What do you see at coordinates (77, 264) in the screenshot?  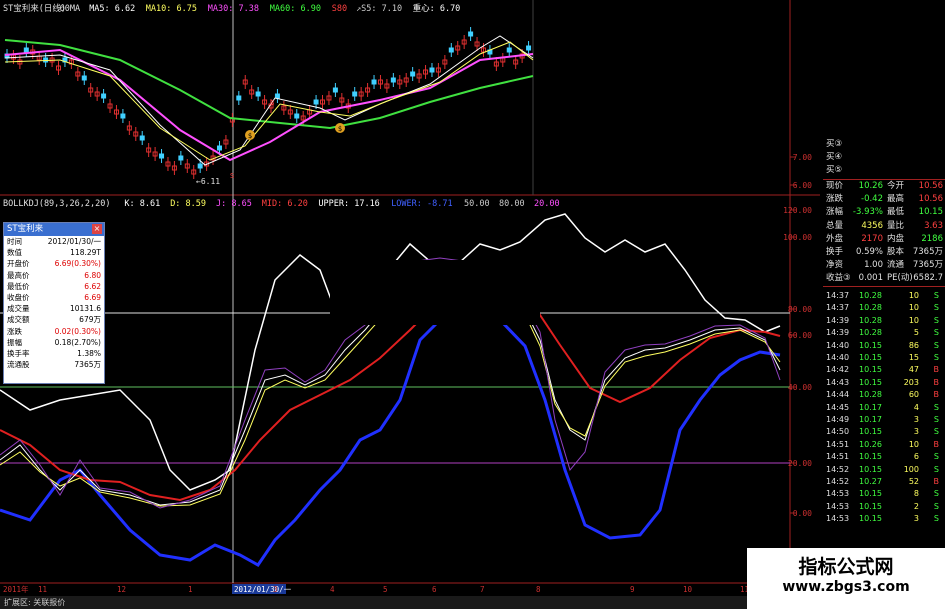 I see `data-window-value: 6.69(0.30%)` at bounding box center [77, 264].